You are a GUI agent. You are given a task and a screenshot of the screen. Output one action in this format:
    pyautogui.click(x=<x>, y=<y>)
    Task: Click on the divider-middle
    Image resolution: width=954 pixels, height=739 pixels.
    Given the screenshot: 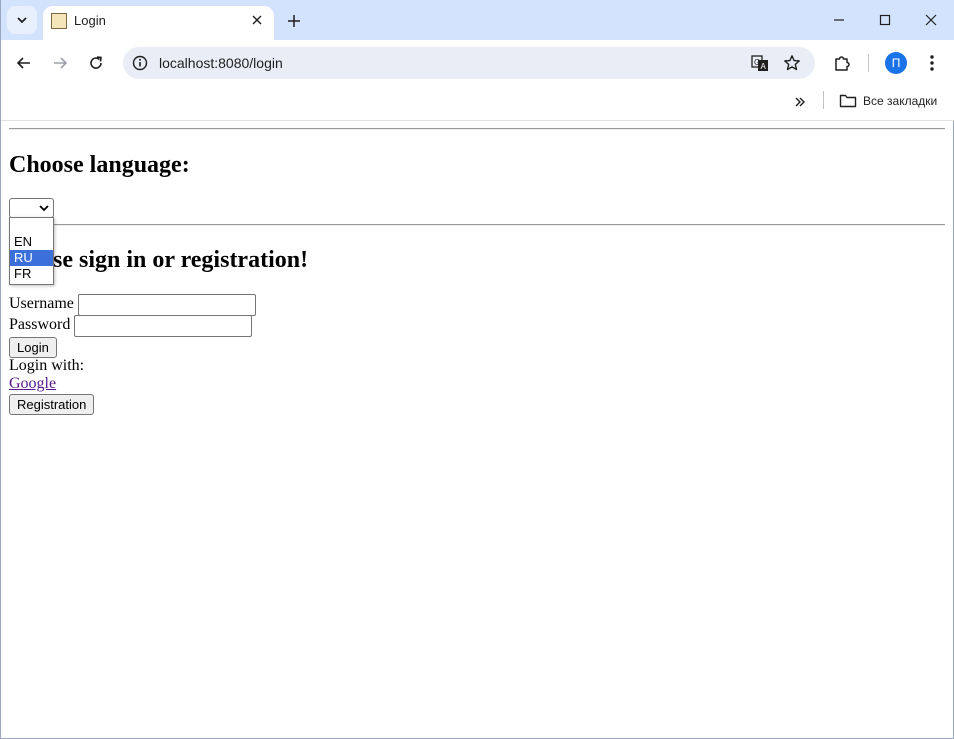 What is the action you would take?
    pyautogui.click(x=477, y=225)
    